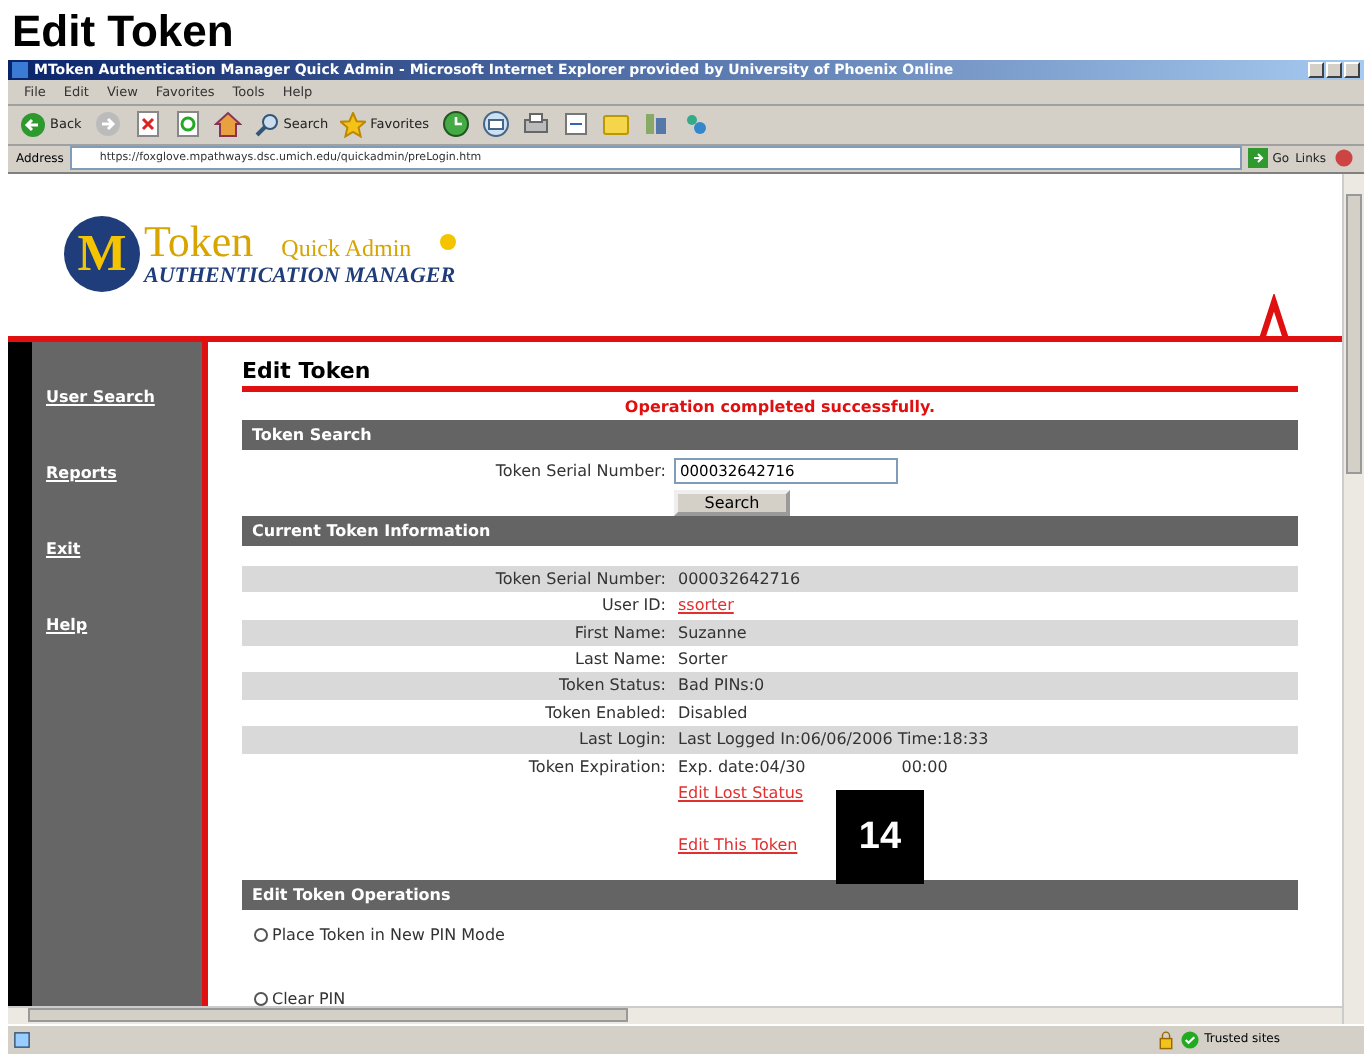 The width and height of the screenshot is (1364, 1054). What do you see at coordinates (1190, 1039) in the screenshot?
I see `check-icon` at bounding box center [1190, 1039].